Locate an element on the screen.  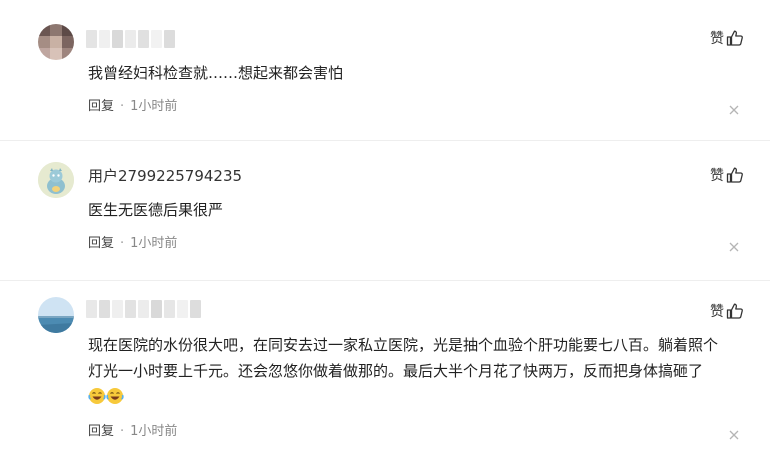
comment-text: 我曾经妇科检查就……想起来都会害怕 is located at coordinates (216, 73).